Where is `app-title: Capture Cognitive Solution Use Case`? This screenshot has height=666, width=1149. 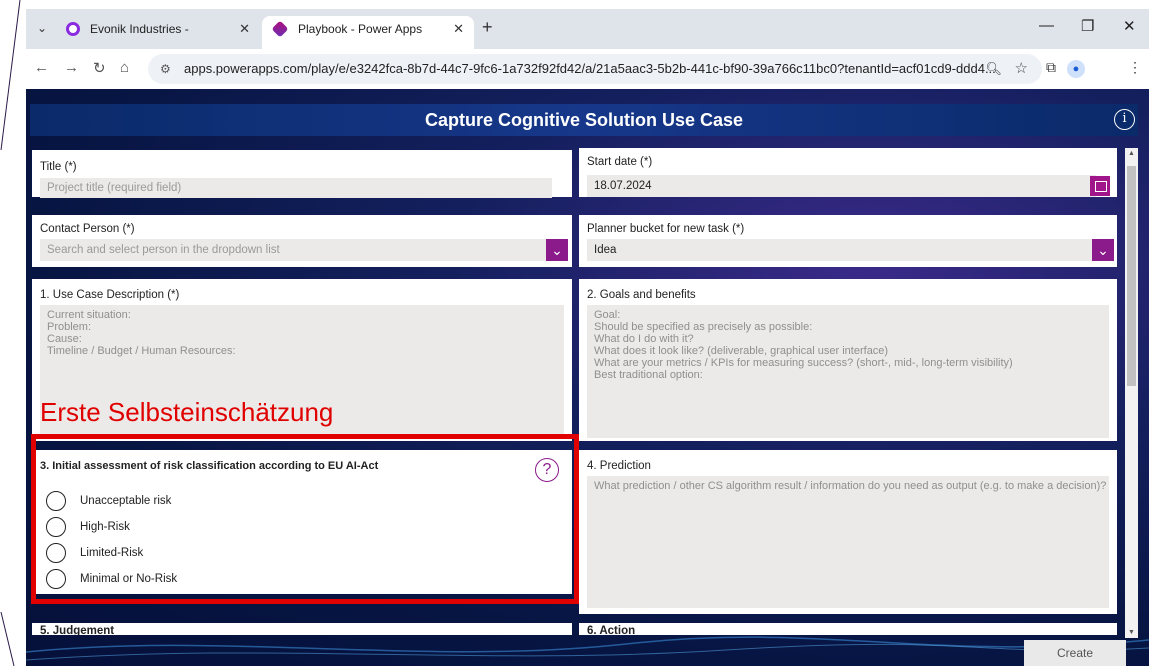 app-title: Capture Cognitive Solution Use Case is located at coordinates (584, 120).